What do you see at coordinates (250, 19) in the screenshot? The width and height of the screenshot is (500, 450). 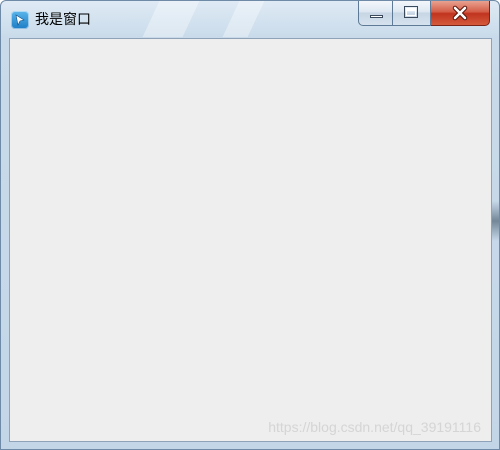 I see `title-bar: 我是窗口` at bounding box center [250, 19].